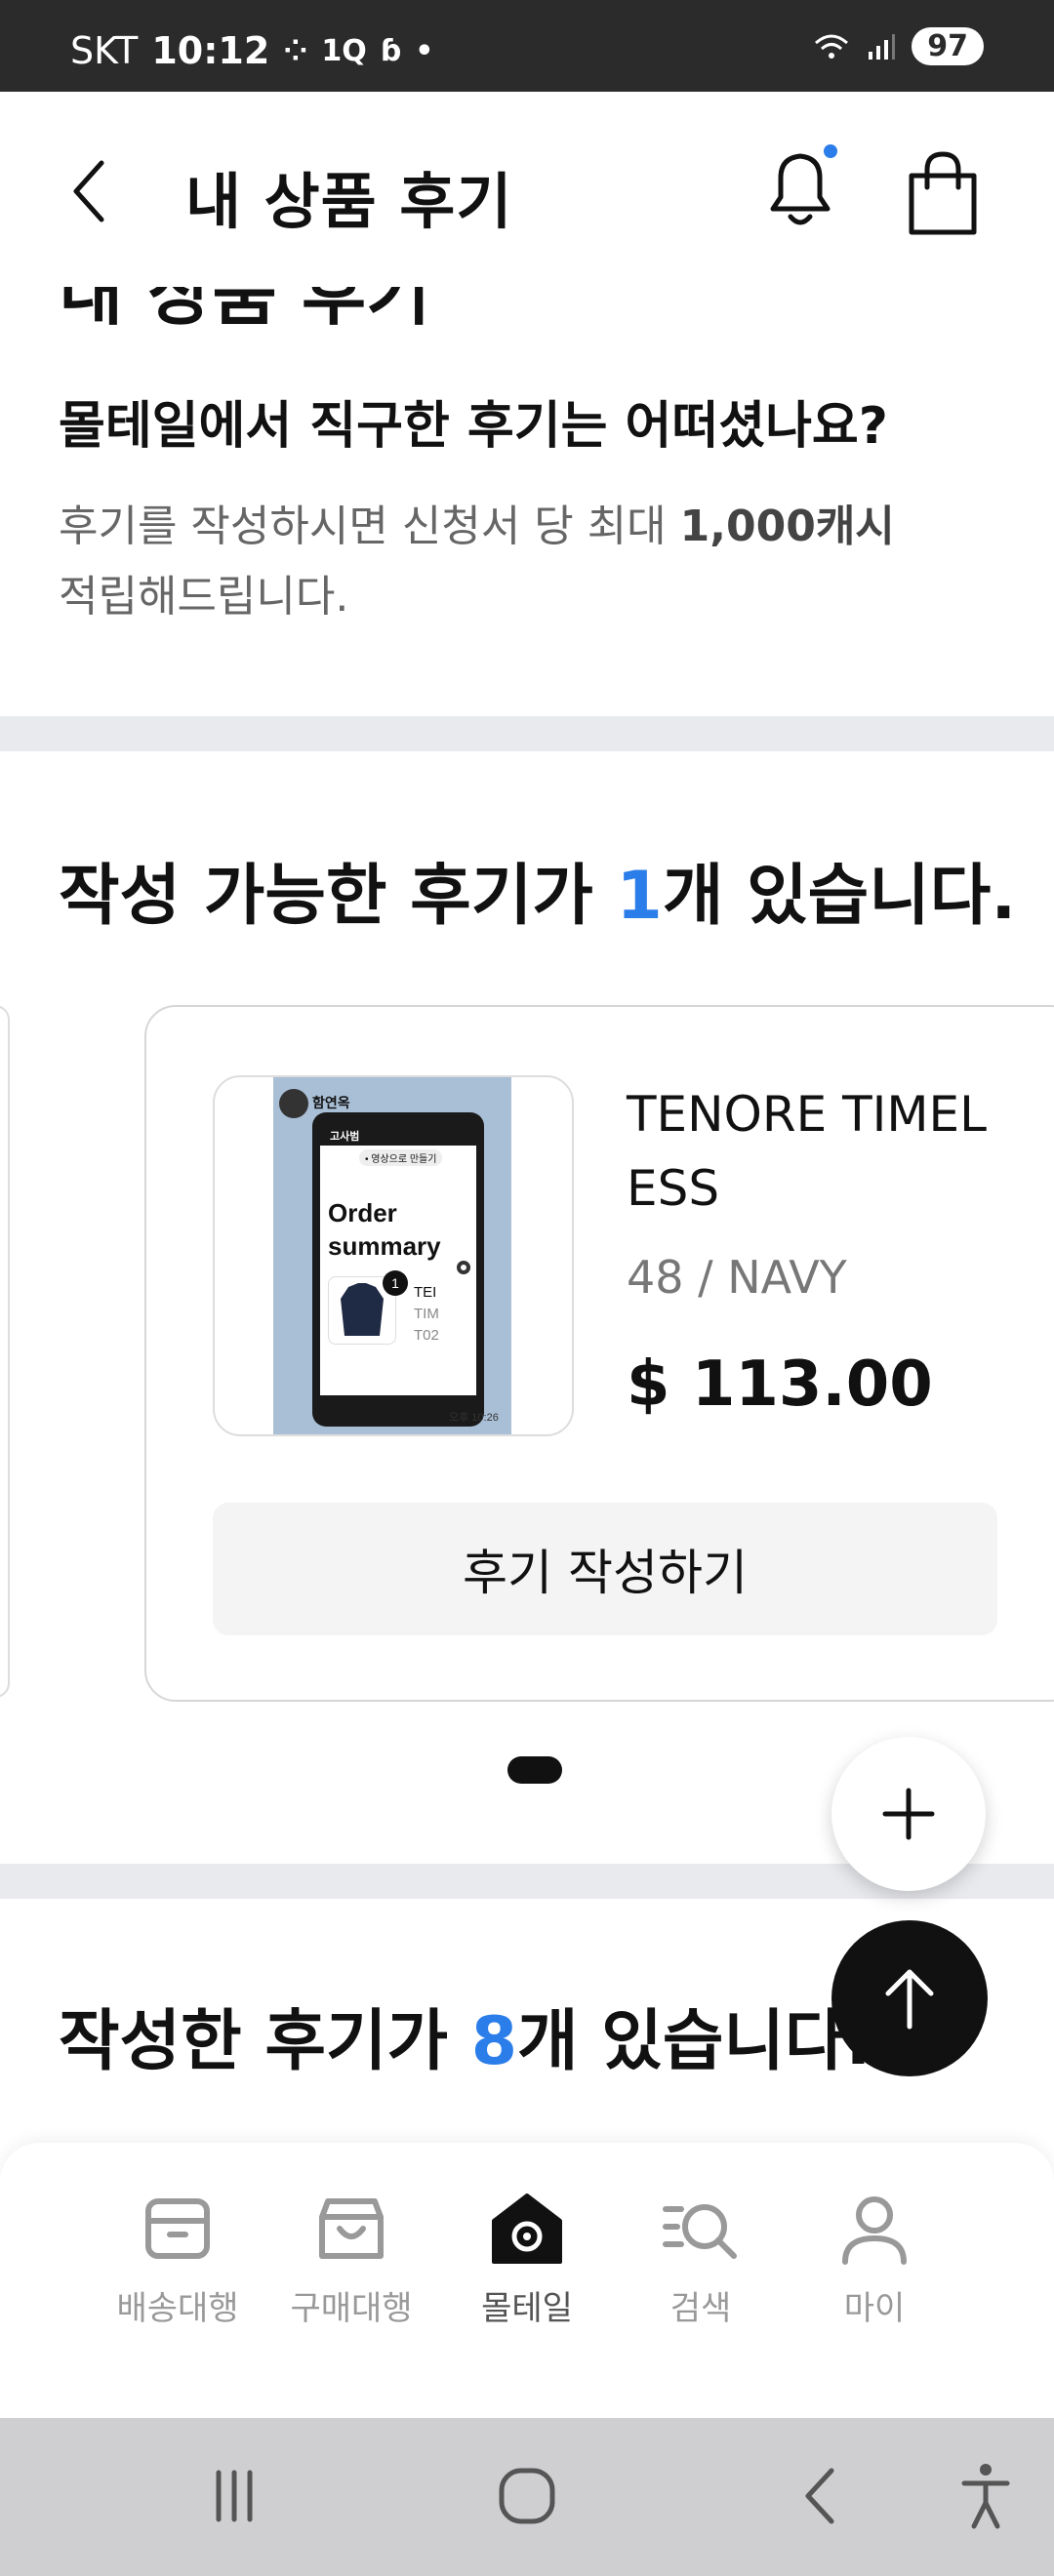 The height and width of the screenshot is (2576, 1054). I want to click on product-name-line: TENORE TIMEL, so click(807, 1114).